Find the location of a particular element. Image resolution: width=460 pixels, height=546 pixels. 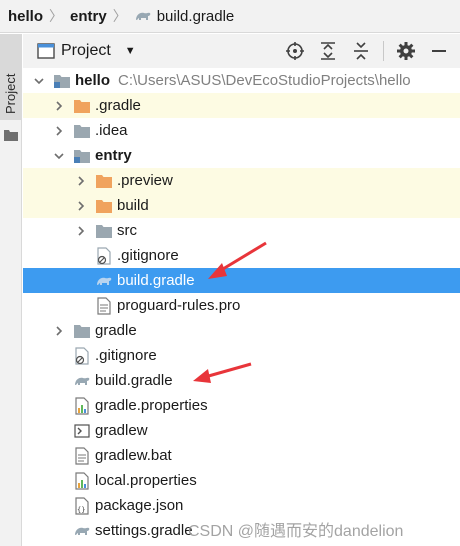

tree-row-folder: build is located at coordinates (241, 205).